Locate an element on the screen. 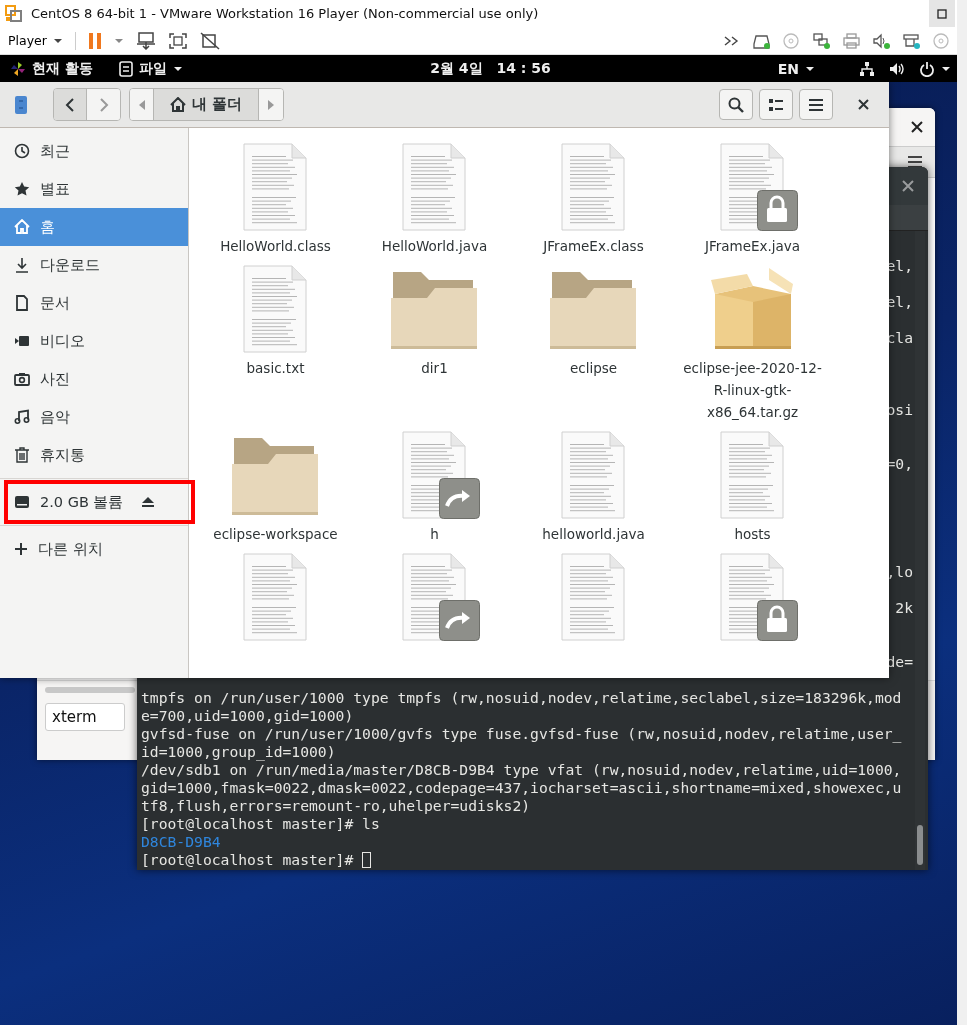  terminal-line: tmpfs on /run/user/1000 type tmpfs (rw,nosuid,nodev,relatime,seclabel,size=183296k,mod is located at coordinates (521, 697).